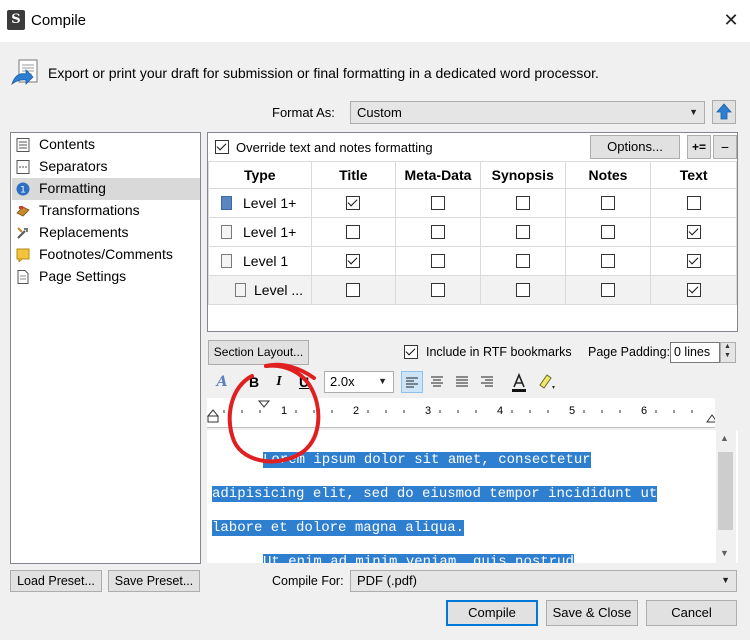 The height and width of the screenshot is (640, 750). Describe the element at coordinates (106, 233) in the screenshot. I see `sidebar-item-replacements: Replacements` at that location.